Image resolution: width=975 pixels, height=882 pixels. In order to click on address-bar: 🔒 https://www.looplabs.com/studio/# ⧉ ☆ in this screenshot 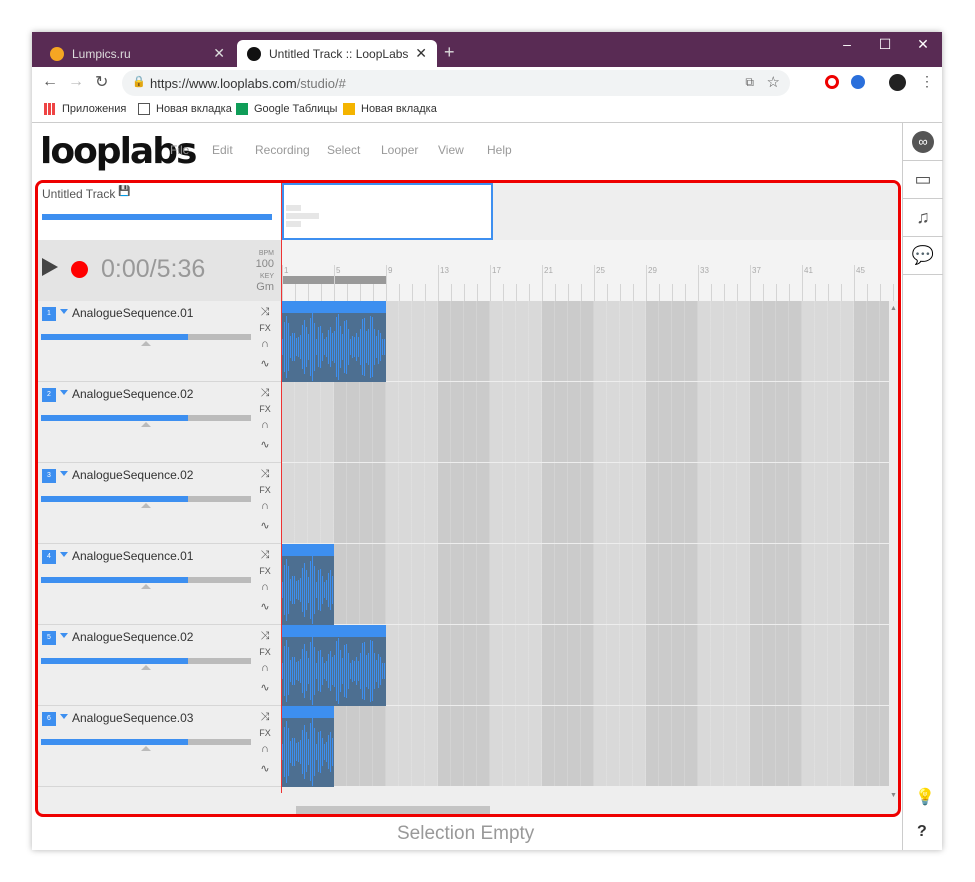, I will do `click(456, 83)`.